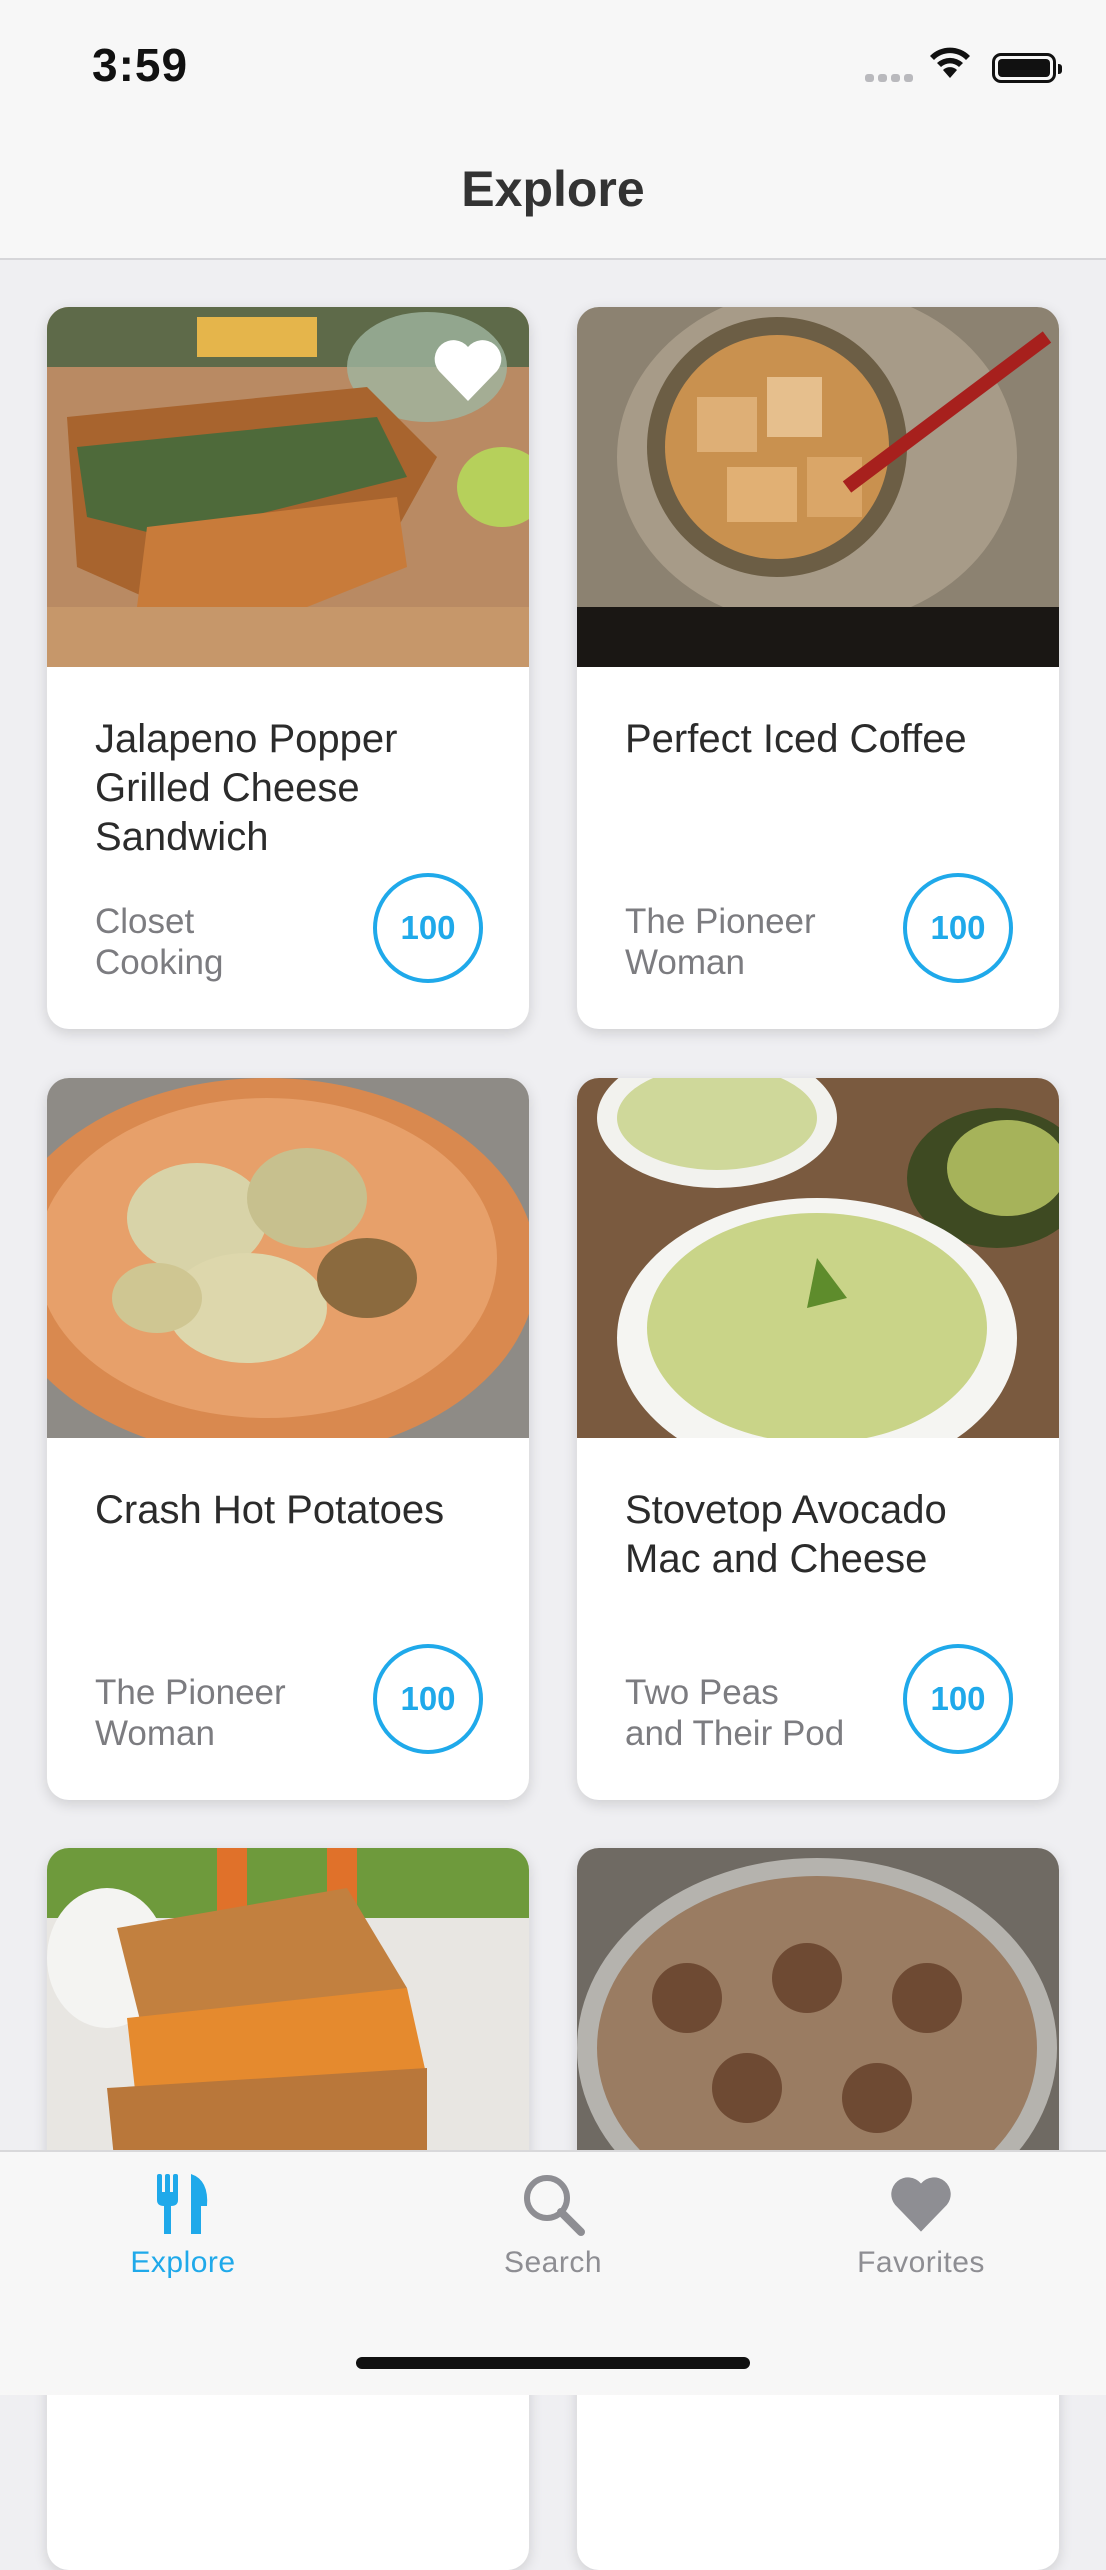 Image resolution: width=1106 pixels, height=2570 pixels. Describe the element at coordinates (1027, 68) in the screenshot. I see `battery-icon` at that location.